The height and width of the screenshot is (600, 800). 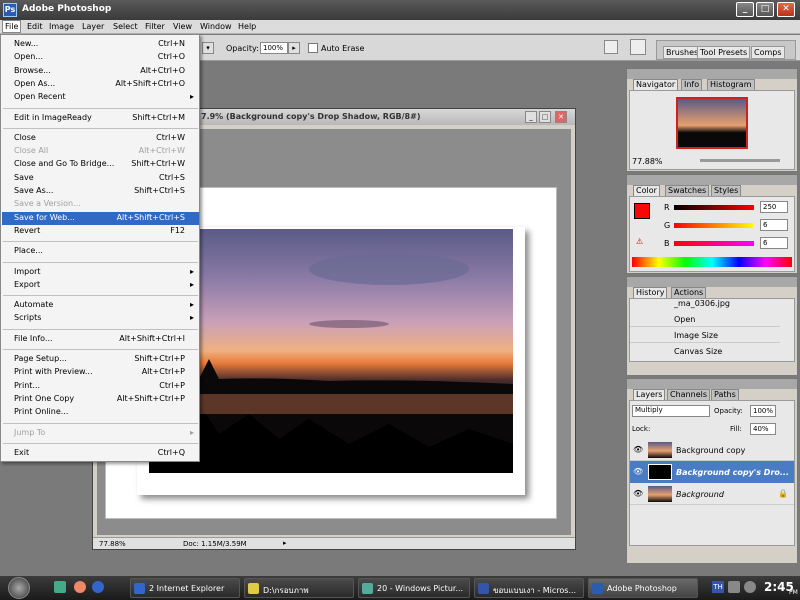 What do you see at coordinates (12, 26) in the screenshot?
I see `menu-file: File` at bounding box center [12, 26].